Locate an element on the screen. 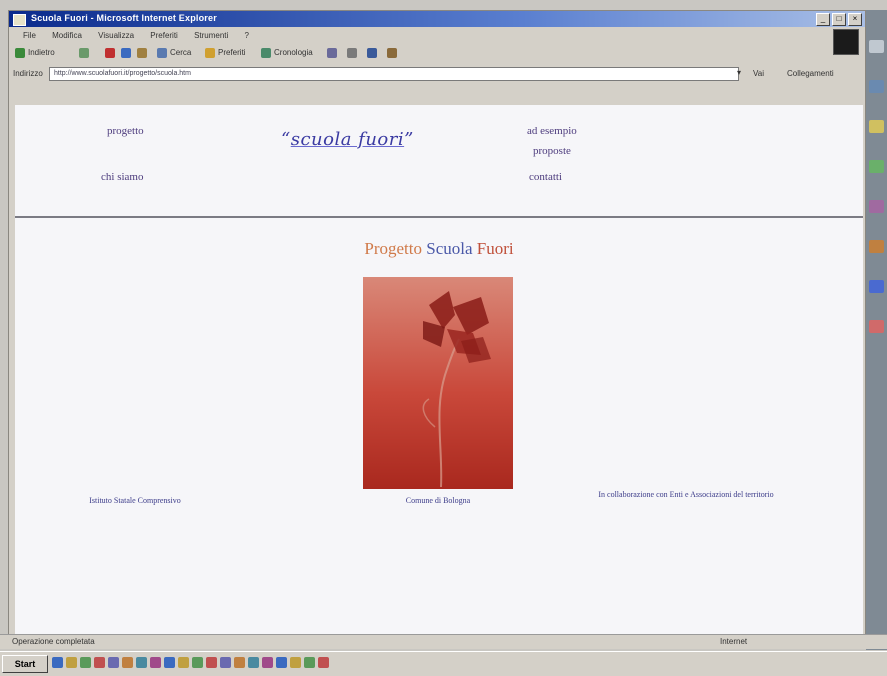 The height and width of the screenshot is (676, 887). nav-link-contatti: contatti is located at coordinates (545, 177).